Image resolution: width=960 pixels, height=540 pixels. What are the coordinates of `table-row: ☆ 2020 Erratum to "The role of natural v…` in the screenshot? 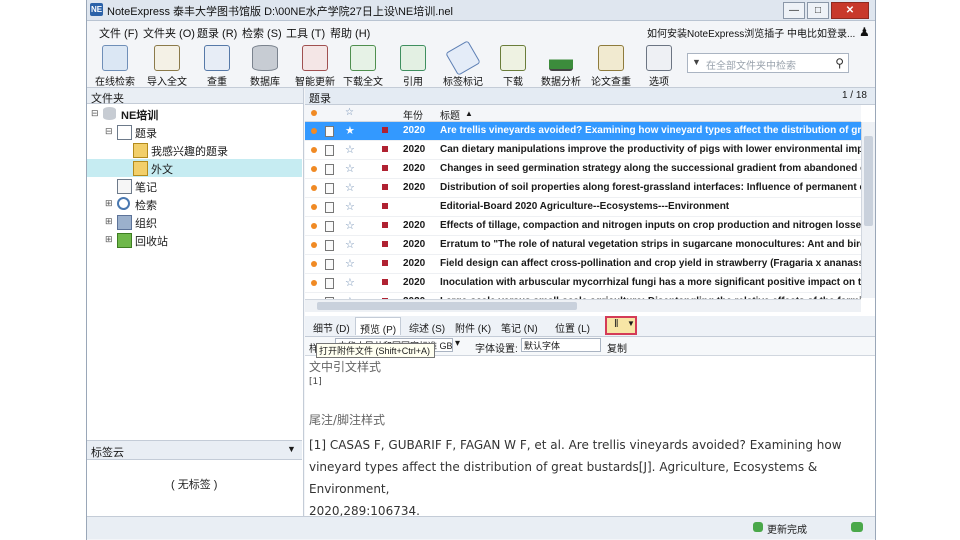 It's located at (583, 245).